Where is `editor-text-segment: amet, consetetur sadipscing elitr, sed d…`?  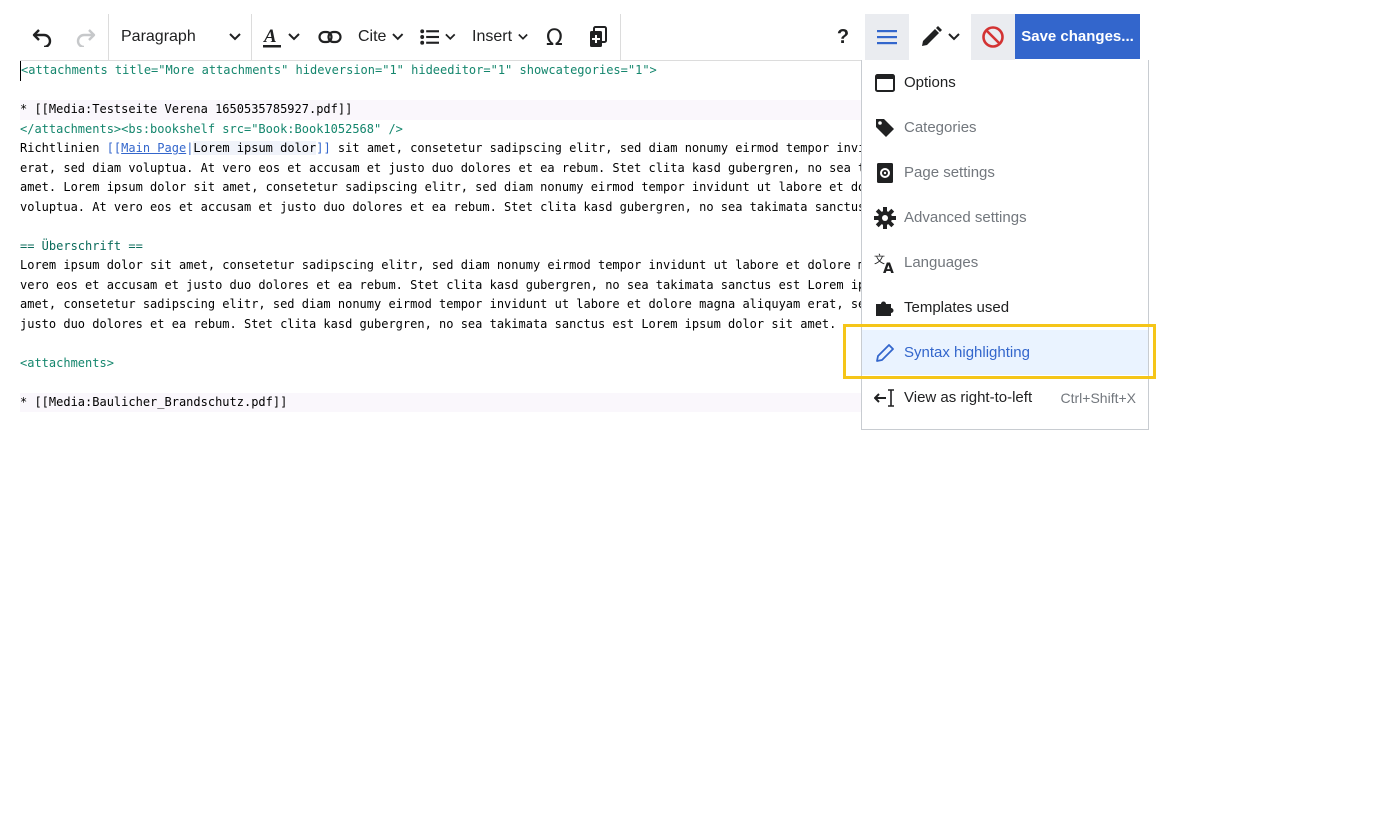 editor-text-segment: amet, consetetur sadipscing elitr, sed d… is located at coordinates (441, 304).